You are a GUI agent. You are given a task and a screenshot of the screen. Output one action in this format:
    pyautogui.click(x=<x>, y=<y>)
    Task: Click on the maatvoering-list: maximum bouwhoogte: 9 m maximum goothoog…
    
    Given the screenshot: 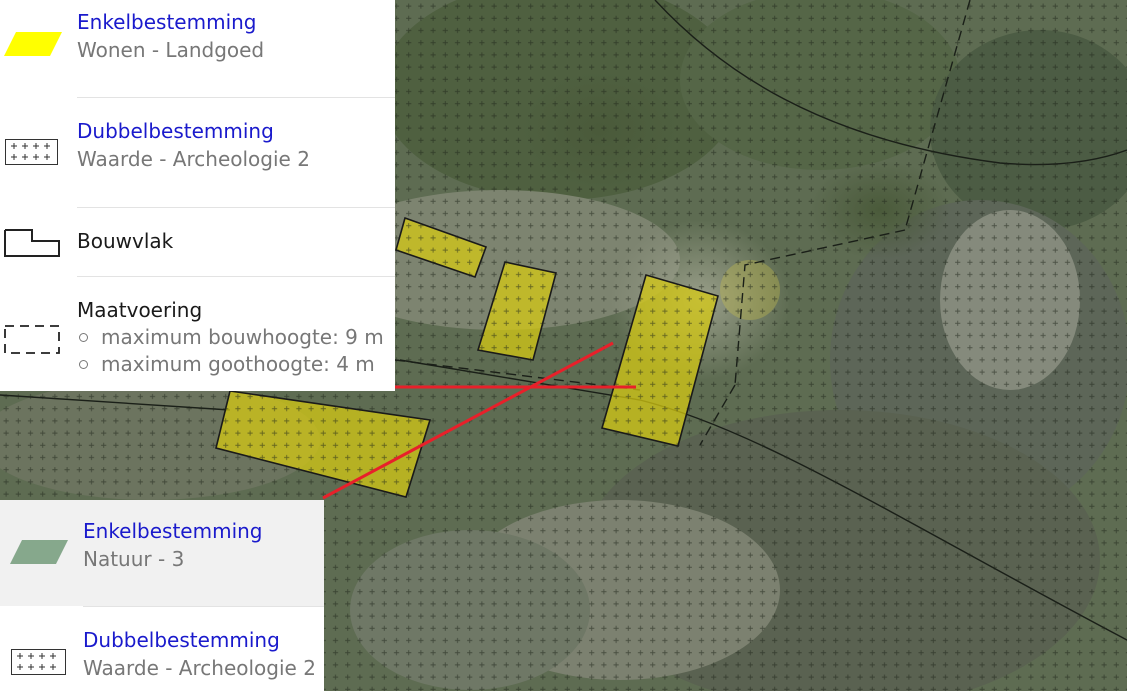 What is the action you would take?
    pyautogui.click(x=230, y=351)
    